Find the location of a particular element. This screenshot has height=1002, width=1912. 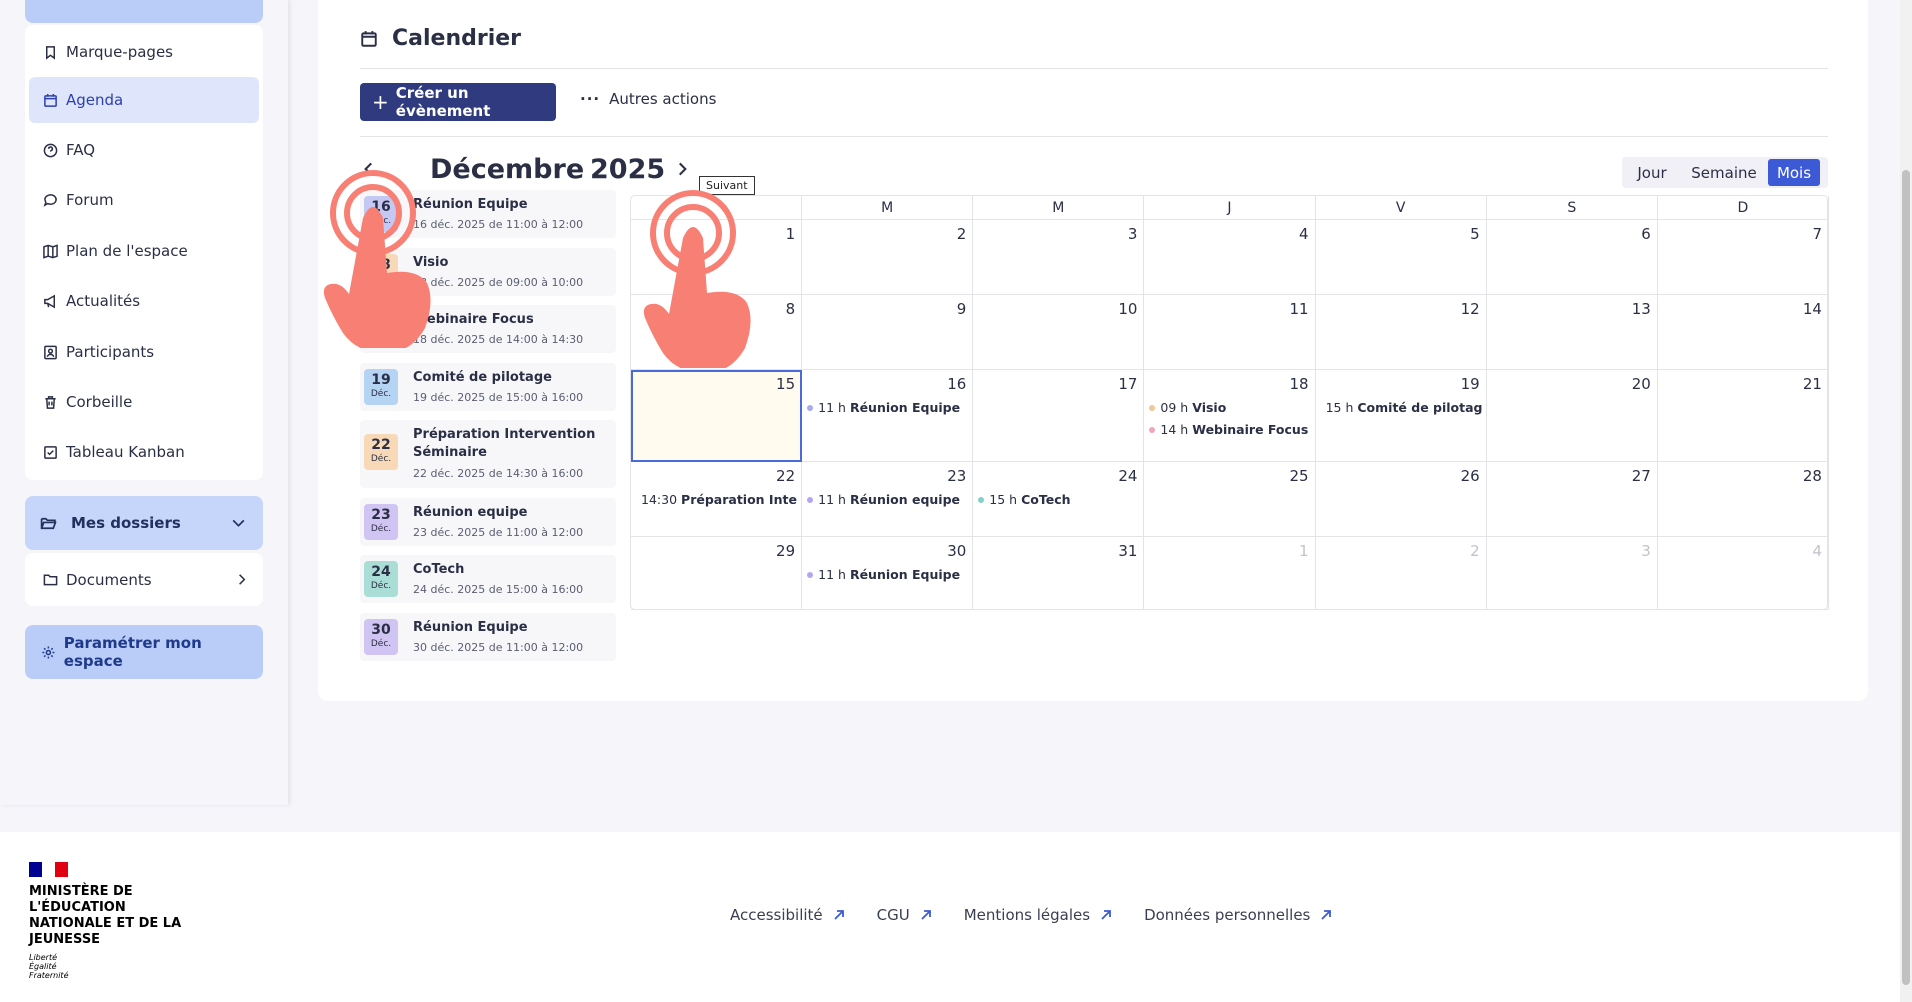

footer-link-donnees: Données personnelles is located at coordinates (1238, 915).